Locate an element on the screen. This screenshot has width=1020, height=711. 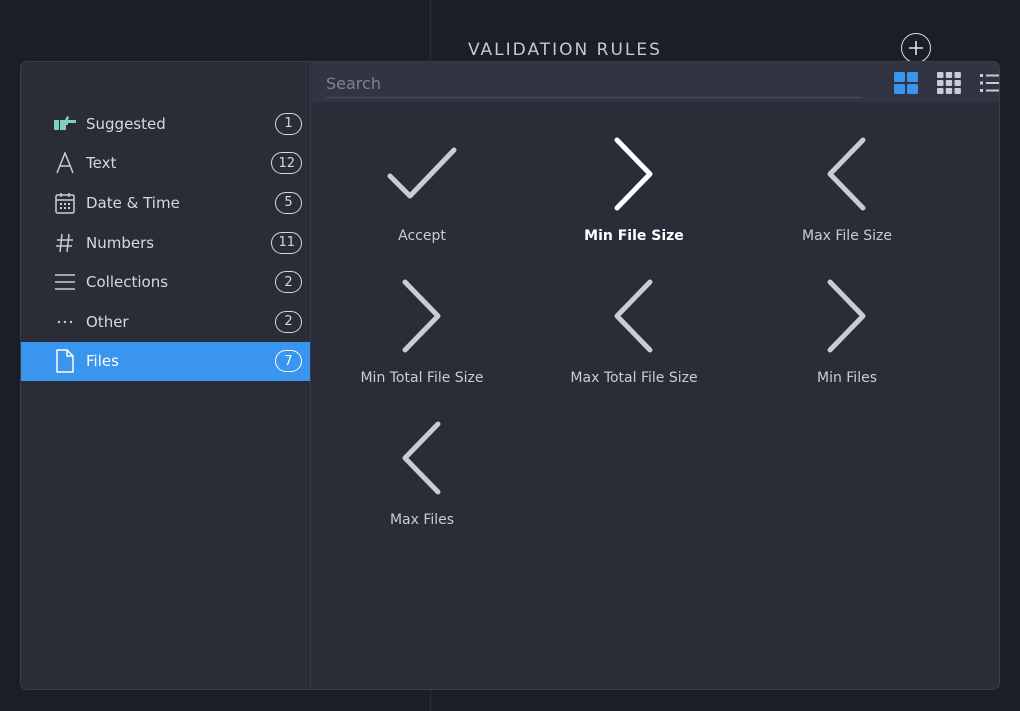
list-view-icon is located at coordinates (989, 83).